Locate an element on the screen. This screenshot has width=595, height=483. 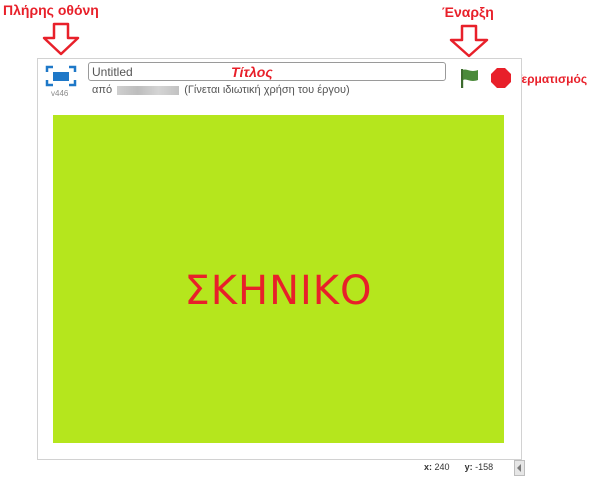
stop-button is located at coordinates (501, 78).